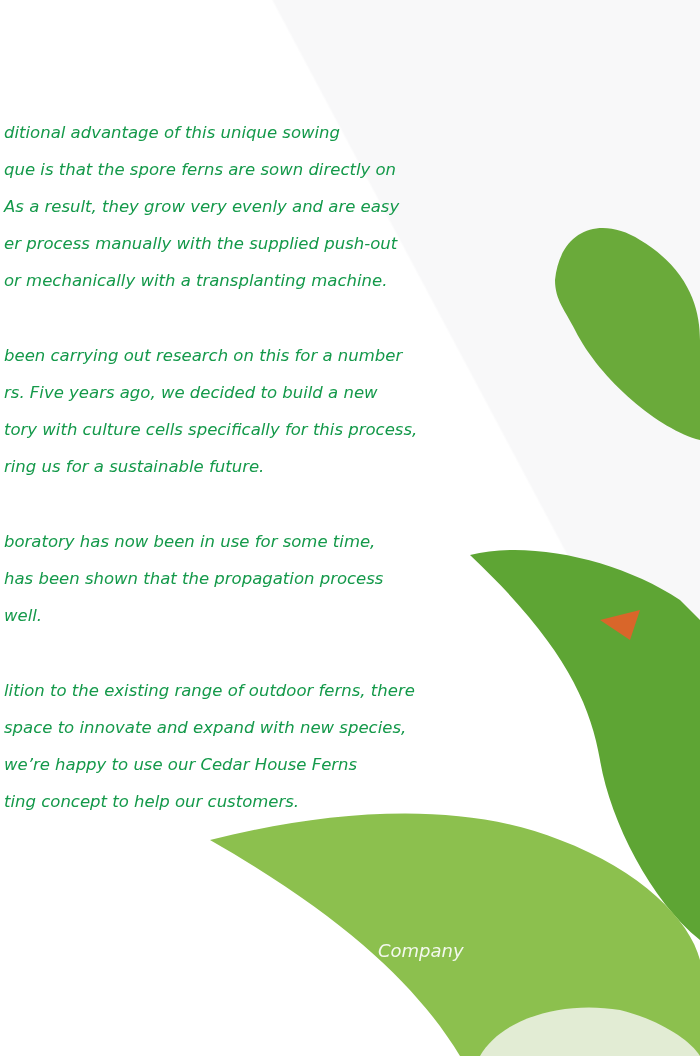 The image size is (700, 1056). Describe the element at coordinates (211, 411) in the screenshot. I see `body-paragraph: been carrying out research on this for a number rs. Five years ago, we decided to build a new tory with culture cells specifically for this process, ring us for a sustainable future.` at that location.